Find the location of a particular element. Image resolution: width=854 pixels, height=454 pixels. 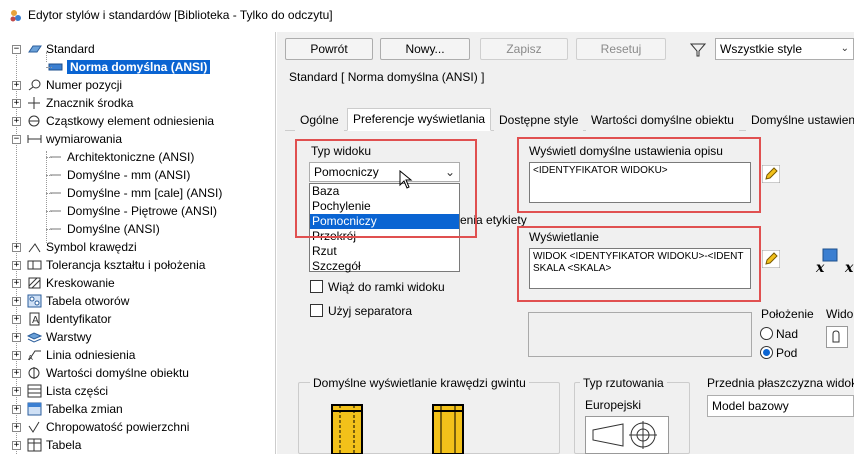

tree-item: + Tabela is located at coordinates (46, 445).